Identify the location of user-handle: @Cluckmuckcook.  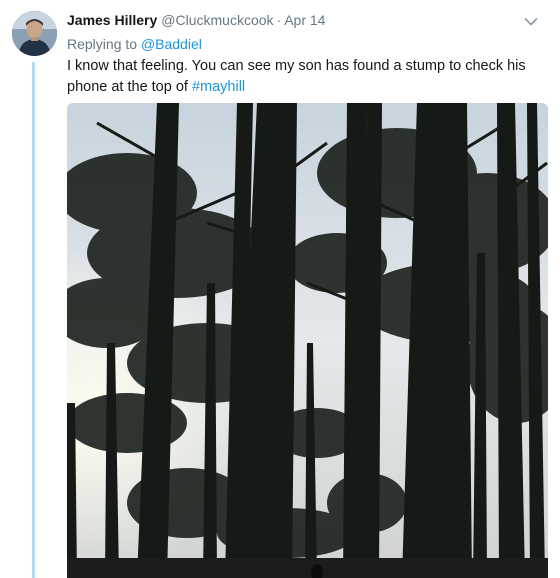
(217, 20).